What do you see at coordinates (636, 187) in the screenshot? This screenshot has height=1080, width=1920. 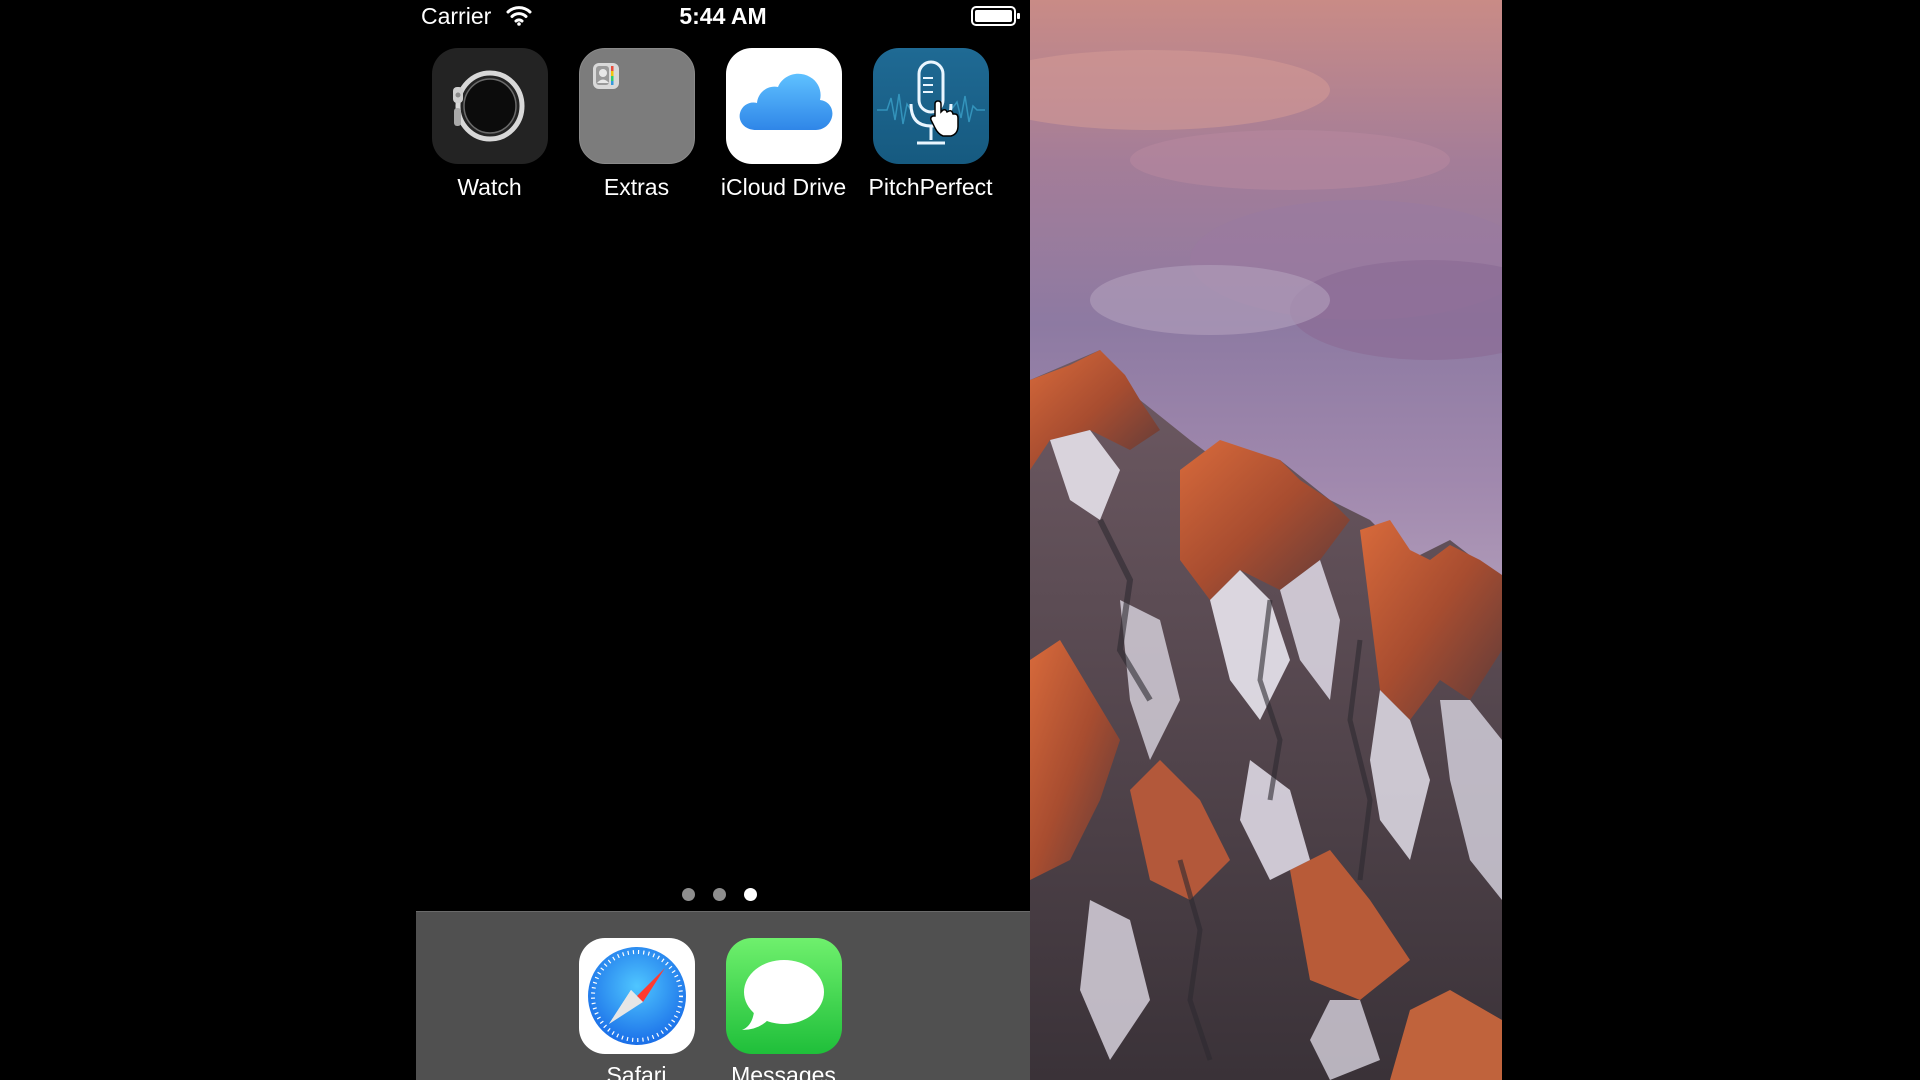 I see `app-label: Extras` at bounding box center [636, 187].